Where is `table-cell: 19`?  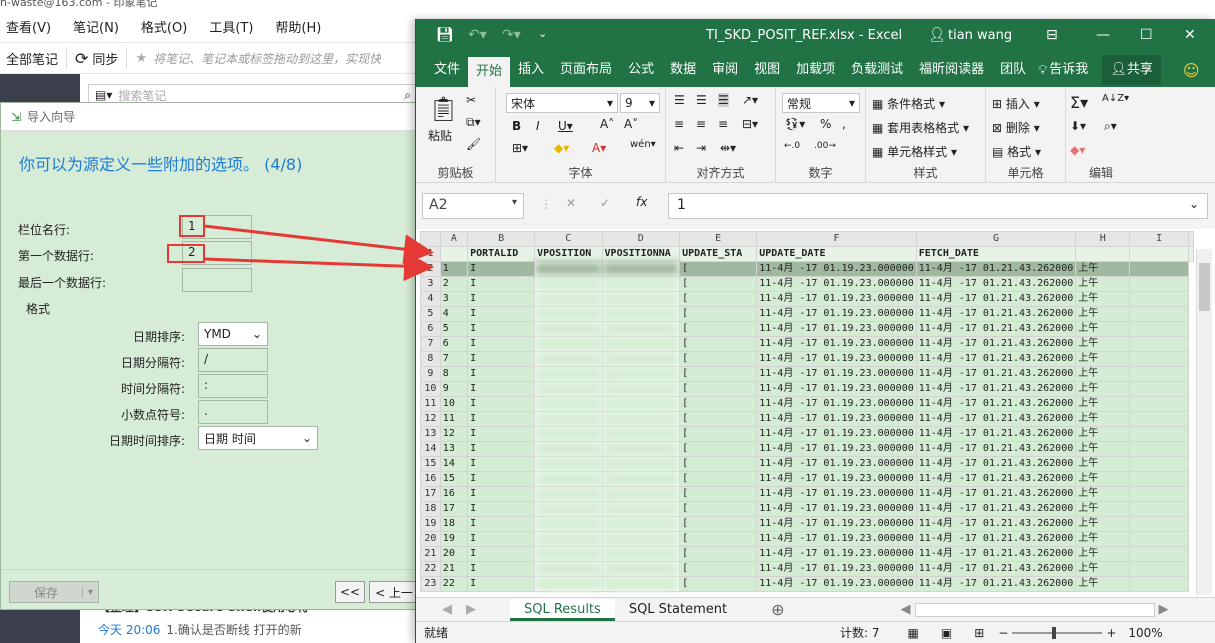 table-cell: 19 is located at coordinates (454, 539).